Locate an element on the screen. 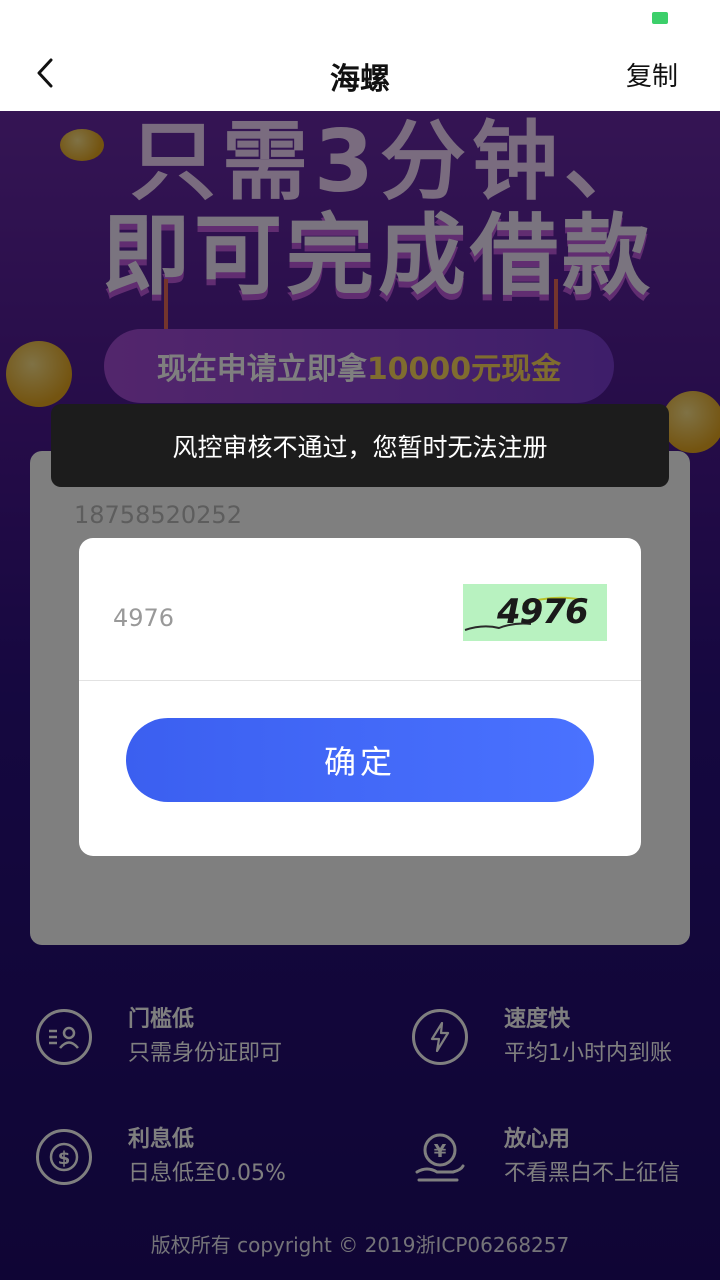 The width and height of the screenshot is (720, 1280). status-bar is located at coordinates (360, 18).